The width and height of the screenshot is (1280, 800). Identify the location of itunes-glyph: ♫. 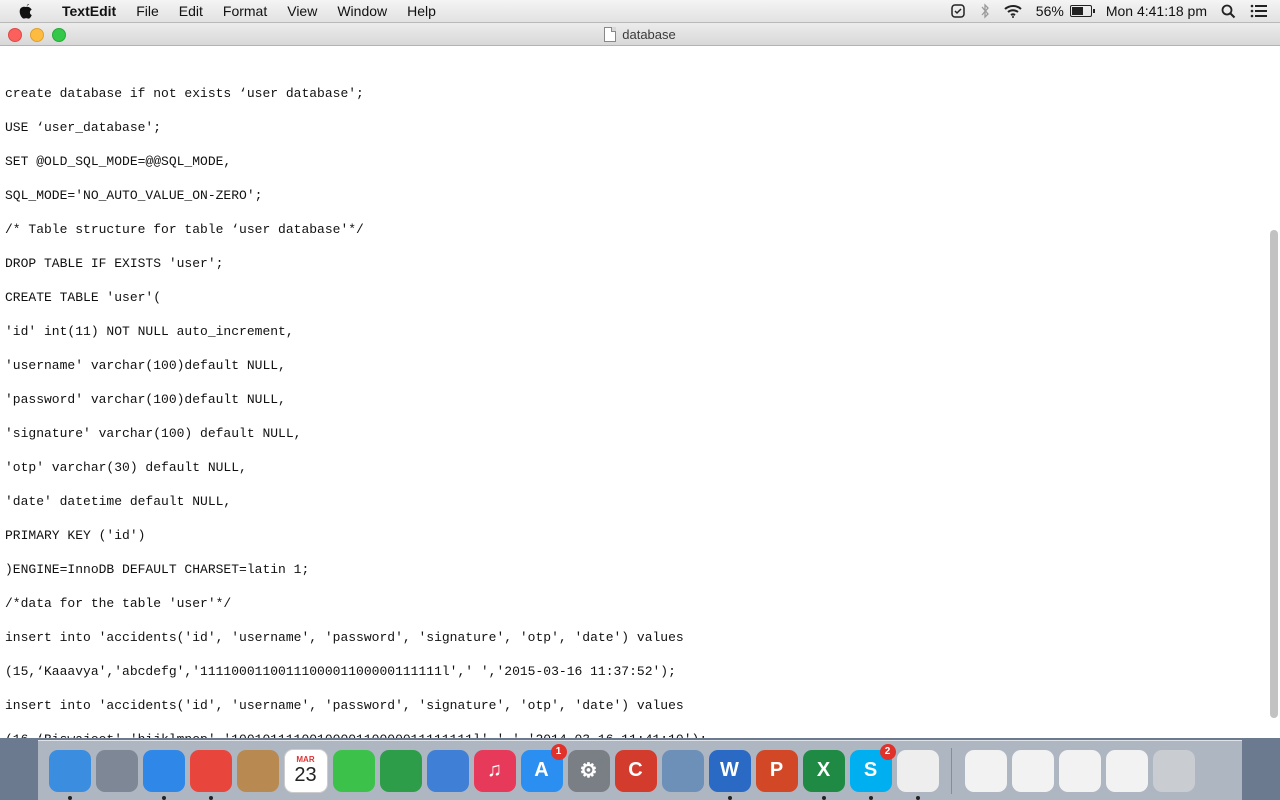
(494, 770).